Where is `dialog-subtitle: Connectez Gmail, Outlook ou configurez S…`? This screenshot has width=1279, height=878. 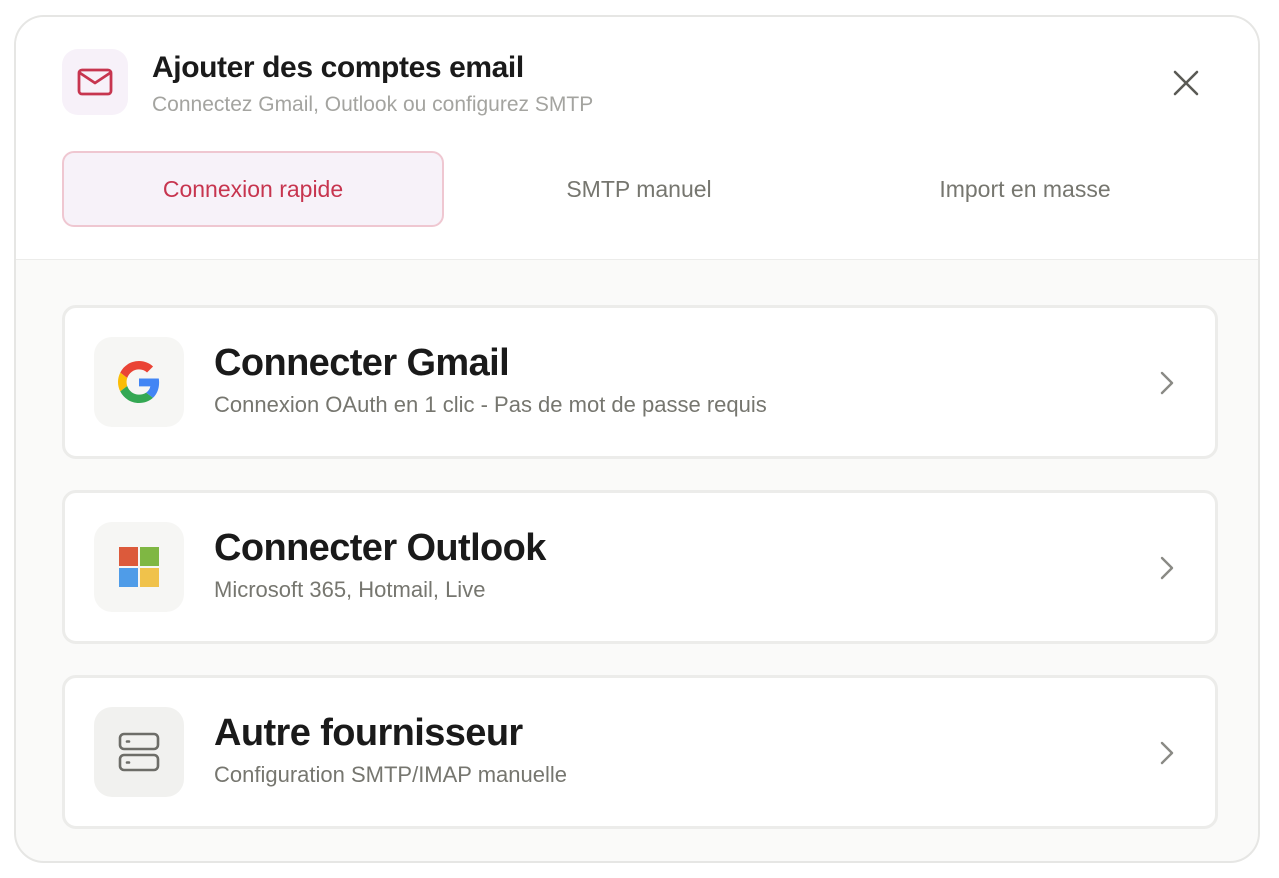 dialog-subtitle: Connectez Gmail, Outlook ou configurez S… is located at coordinates (373, 104).